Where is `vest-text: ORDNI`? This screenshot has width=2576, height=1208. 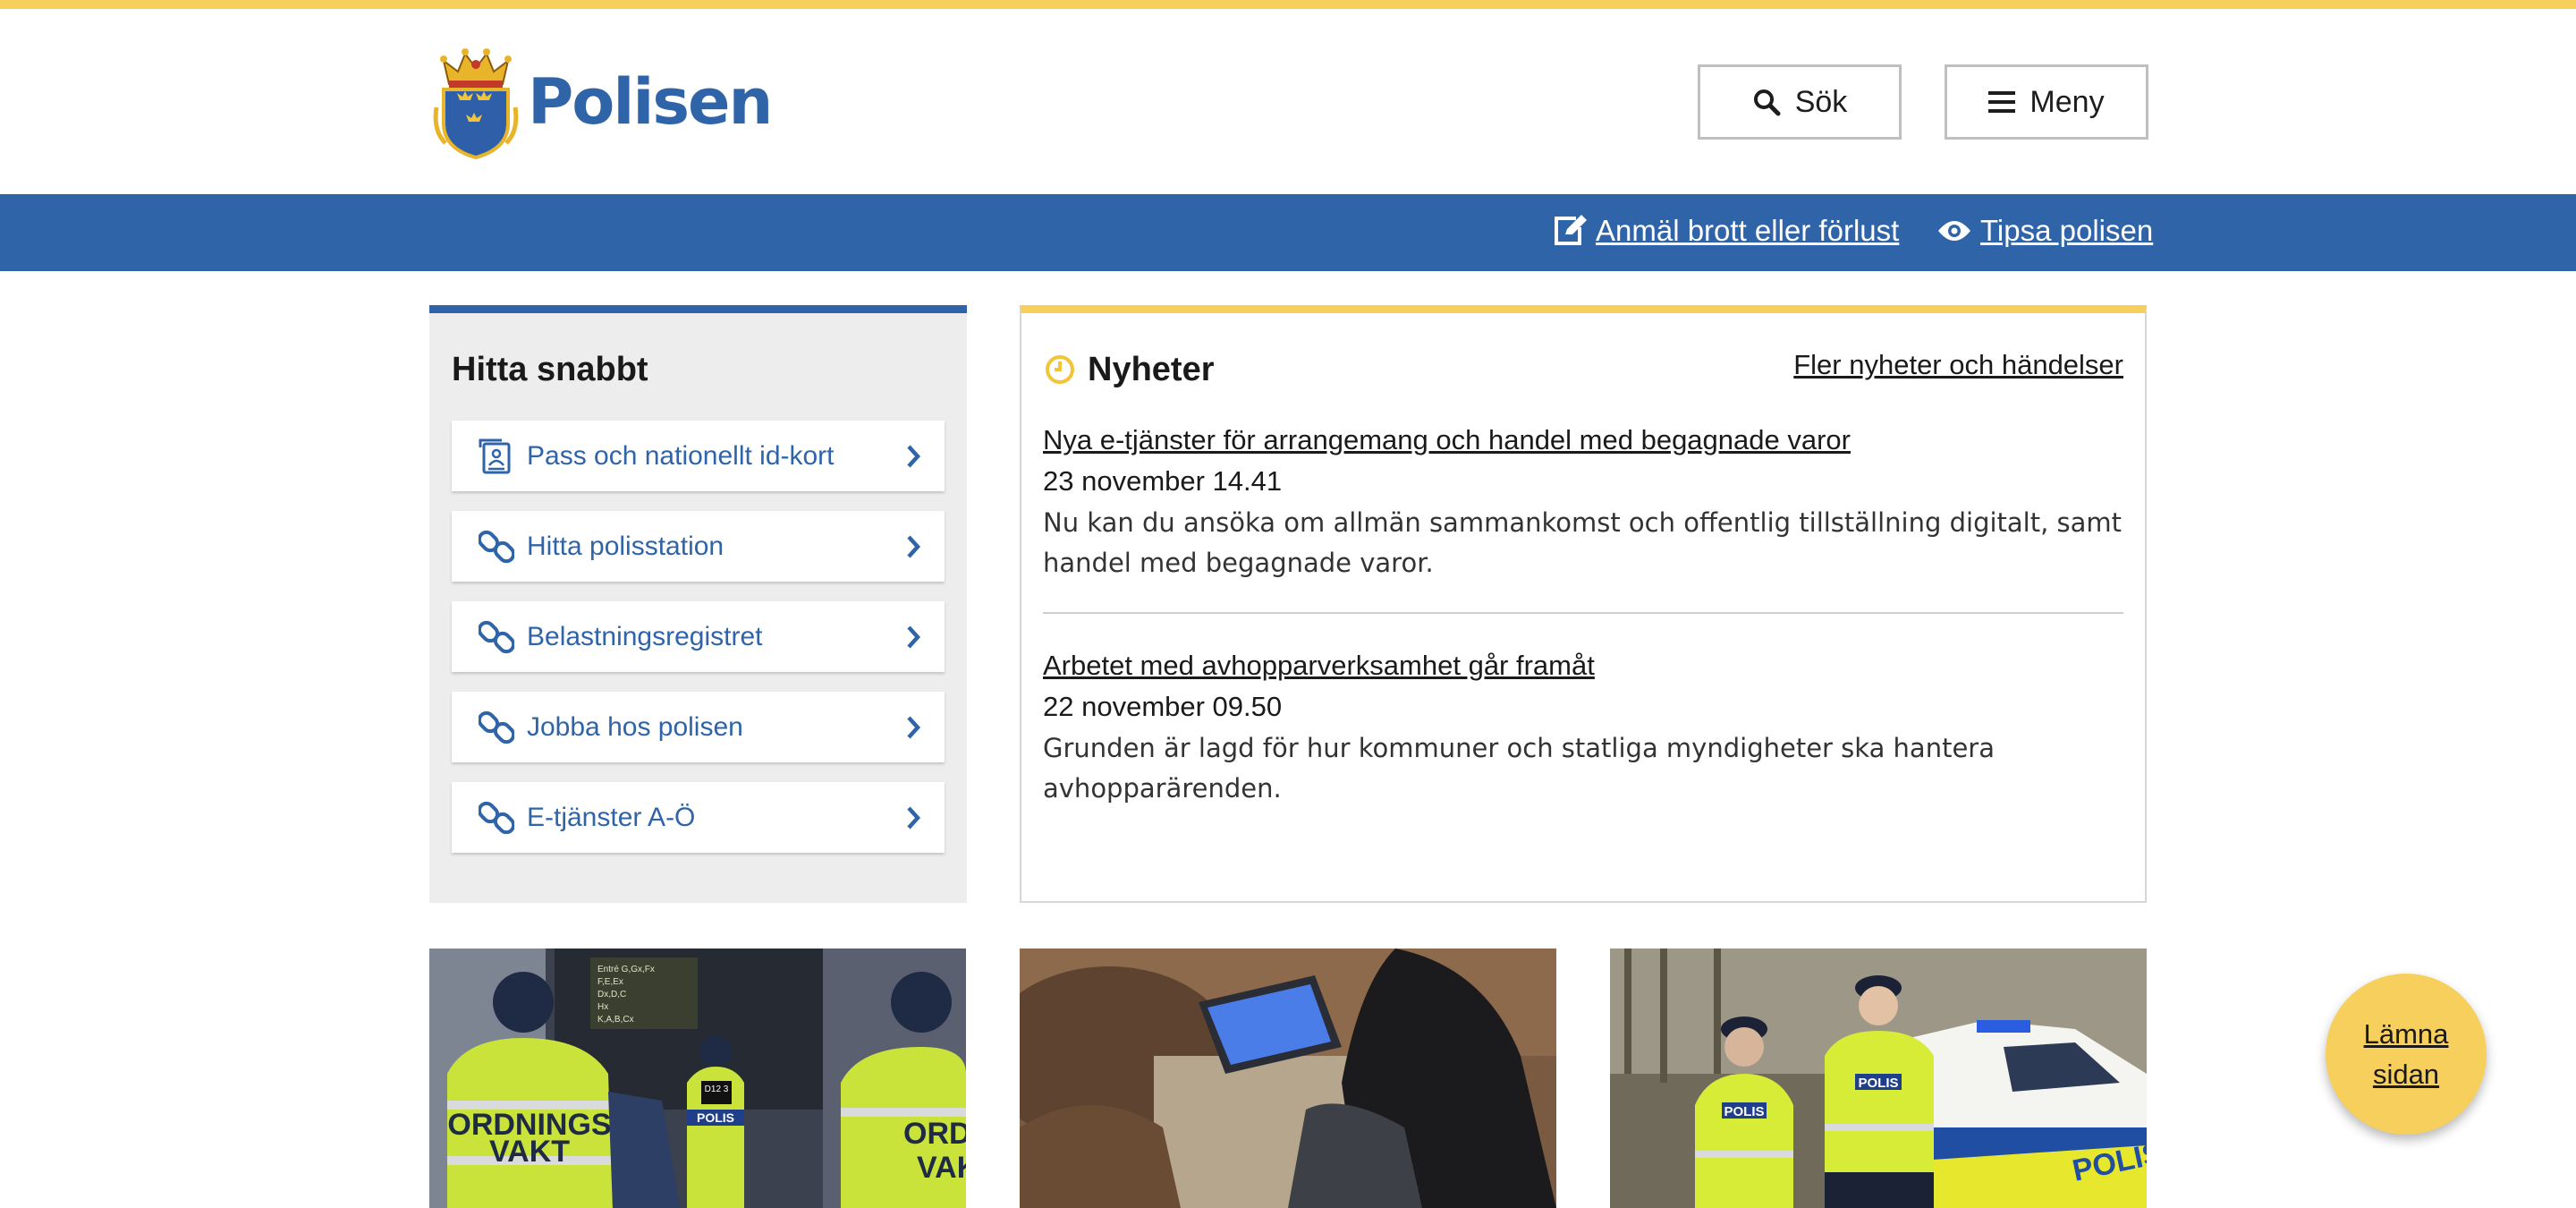
vest-text: ORDNI is located at coordinates (934, 1134).